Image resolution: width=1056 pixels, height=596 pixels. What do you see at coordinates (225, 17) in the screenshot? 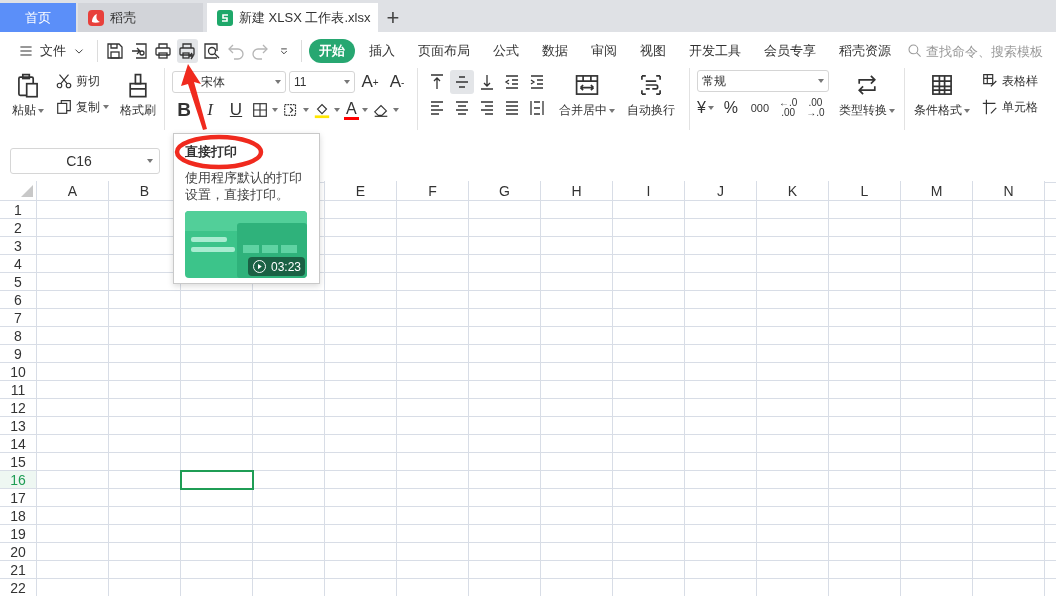
I see `spreadsheet-logo-icon` at bounding box center [225, 17].